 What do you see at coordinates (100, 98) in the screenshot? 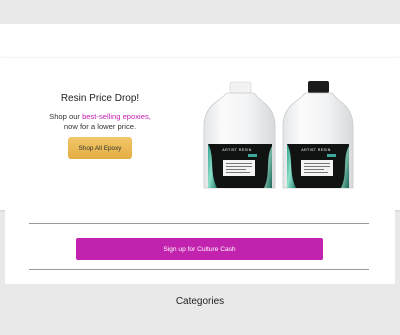
I see `promo-title: Resin Price Drop!` at bounding box center [100, 98].